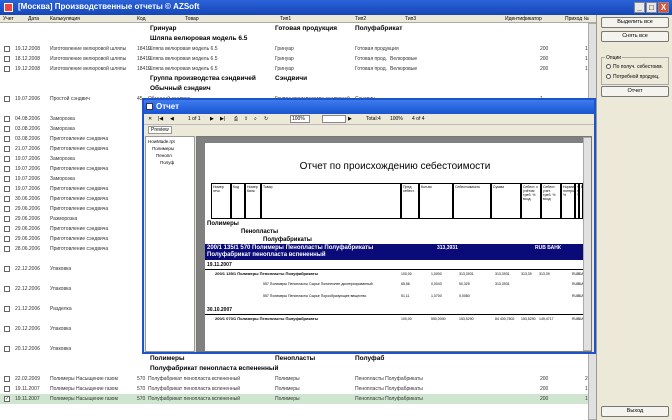 The height and width of the screenshot is (420, 672). Describe the element at coordinates (62, 119) in the screenshot. I see `cell-calc: Заморозка` at that location.